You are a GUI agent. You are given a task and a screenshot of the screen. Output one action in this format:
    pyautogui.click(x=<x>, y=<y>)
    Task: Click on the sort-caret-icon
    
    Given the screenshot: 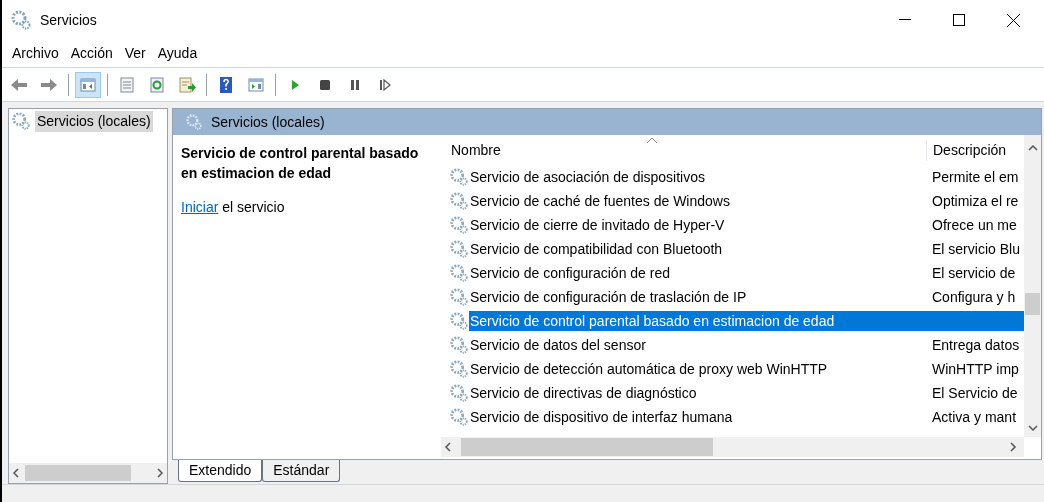 What is the action you would take?
    pyautogui.click(x=652, y=140)
    